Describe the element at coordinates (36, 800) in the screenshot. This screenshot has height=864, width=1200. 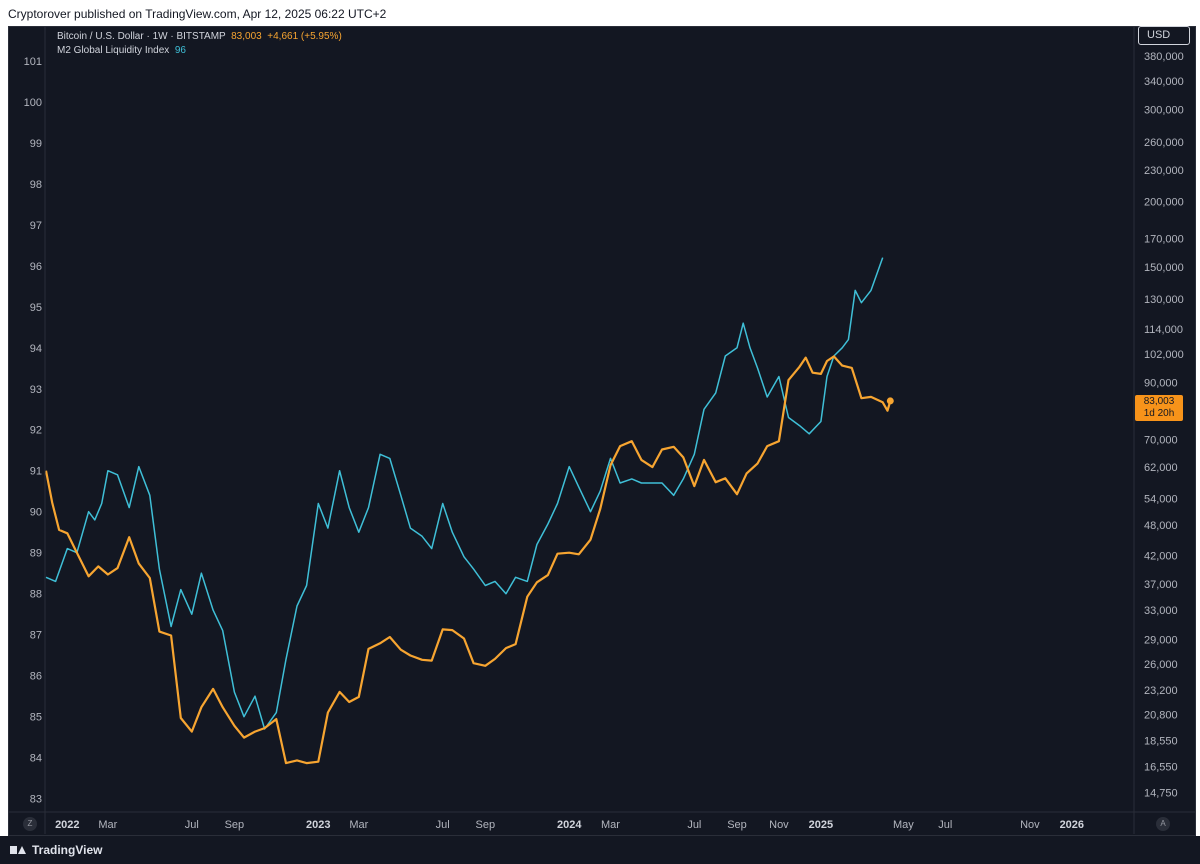
I see `left-tick-label: 83` at that location.